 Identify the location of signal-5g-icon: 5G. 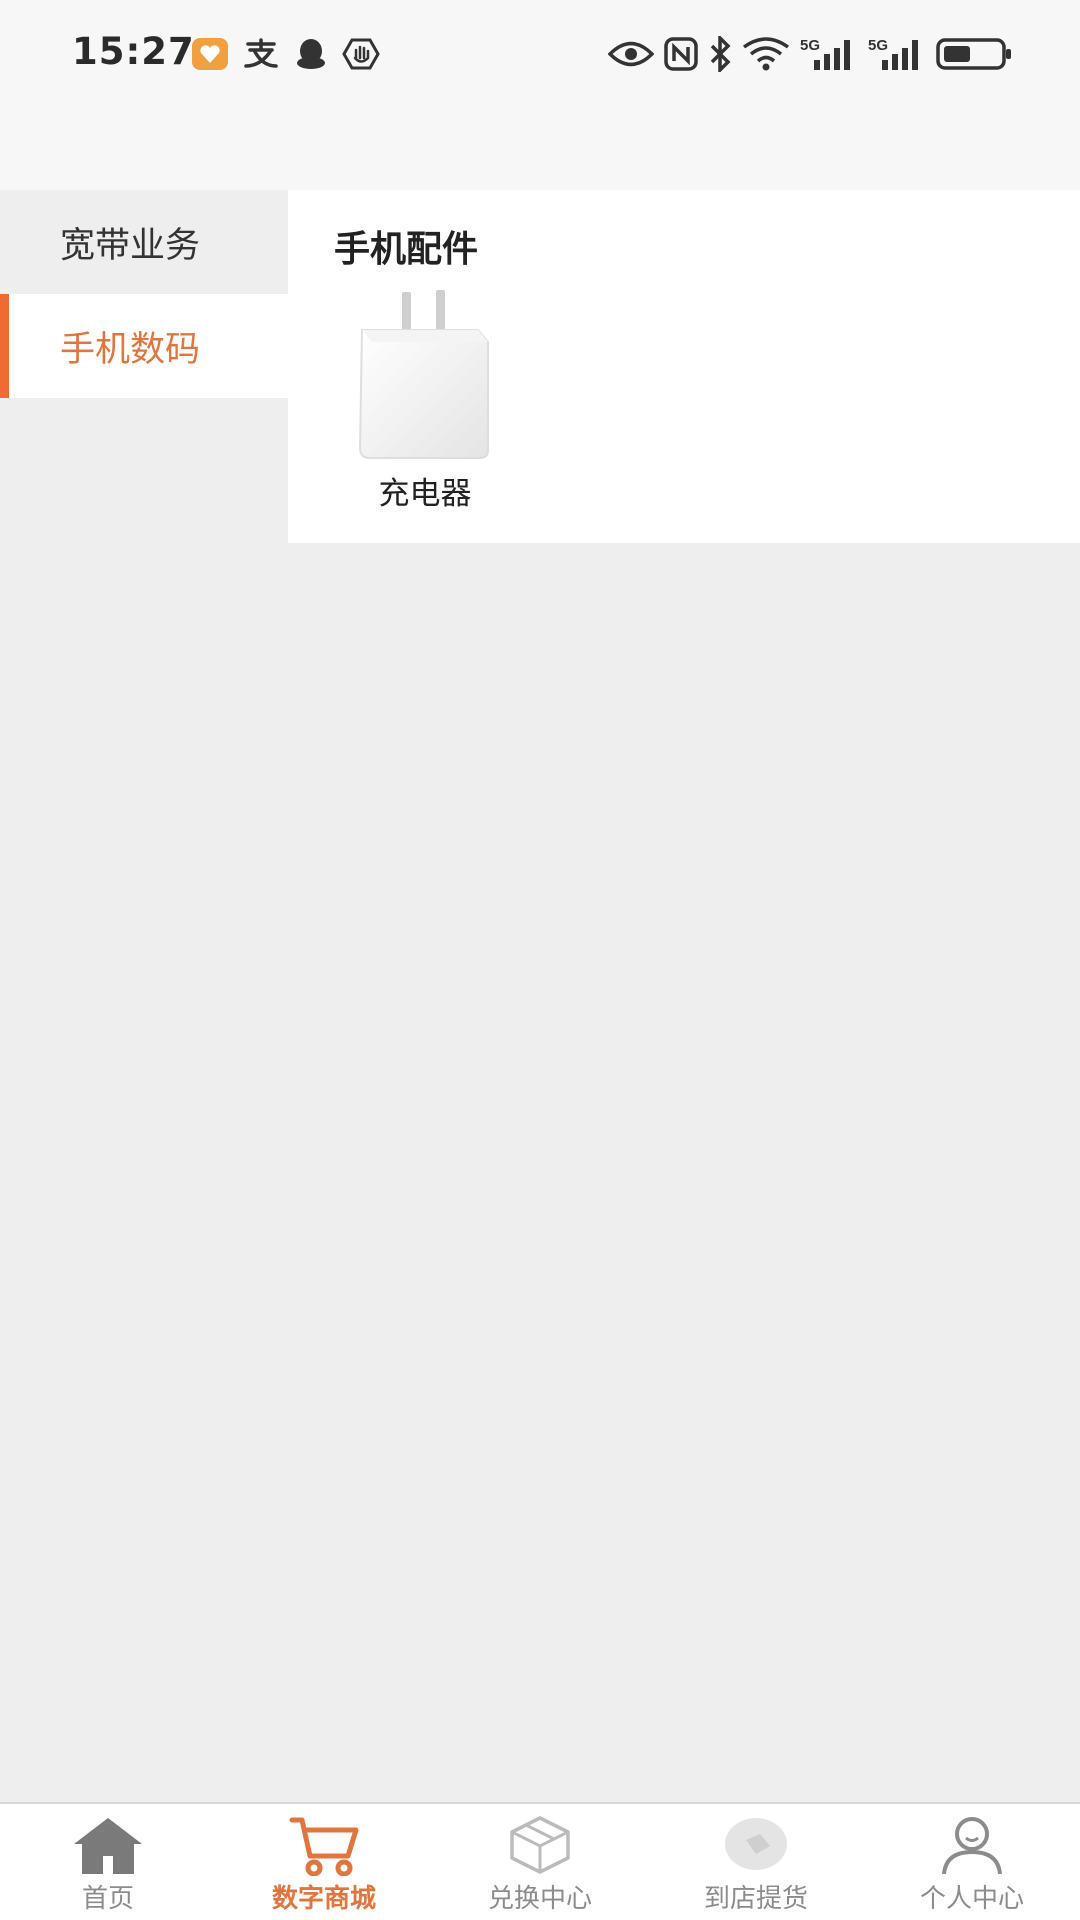
(829, 54).